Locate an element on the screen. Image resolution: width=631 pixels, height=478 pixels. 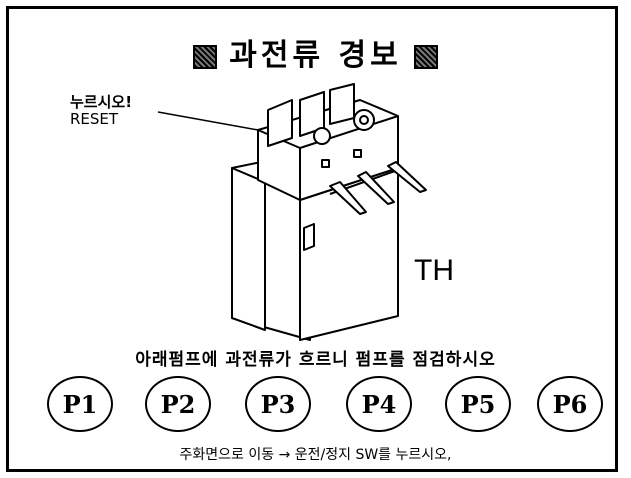
pump-button-p2: P2 is located at coordinates (178, 404).